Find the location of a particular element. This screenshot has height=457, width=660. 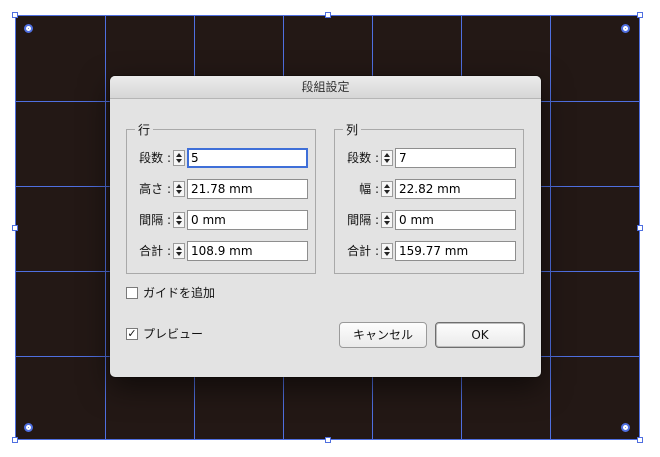

columns-group-label: 列 is located at coordinates (352, 129).